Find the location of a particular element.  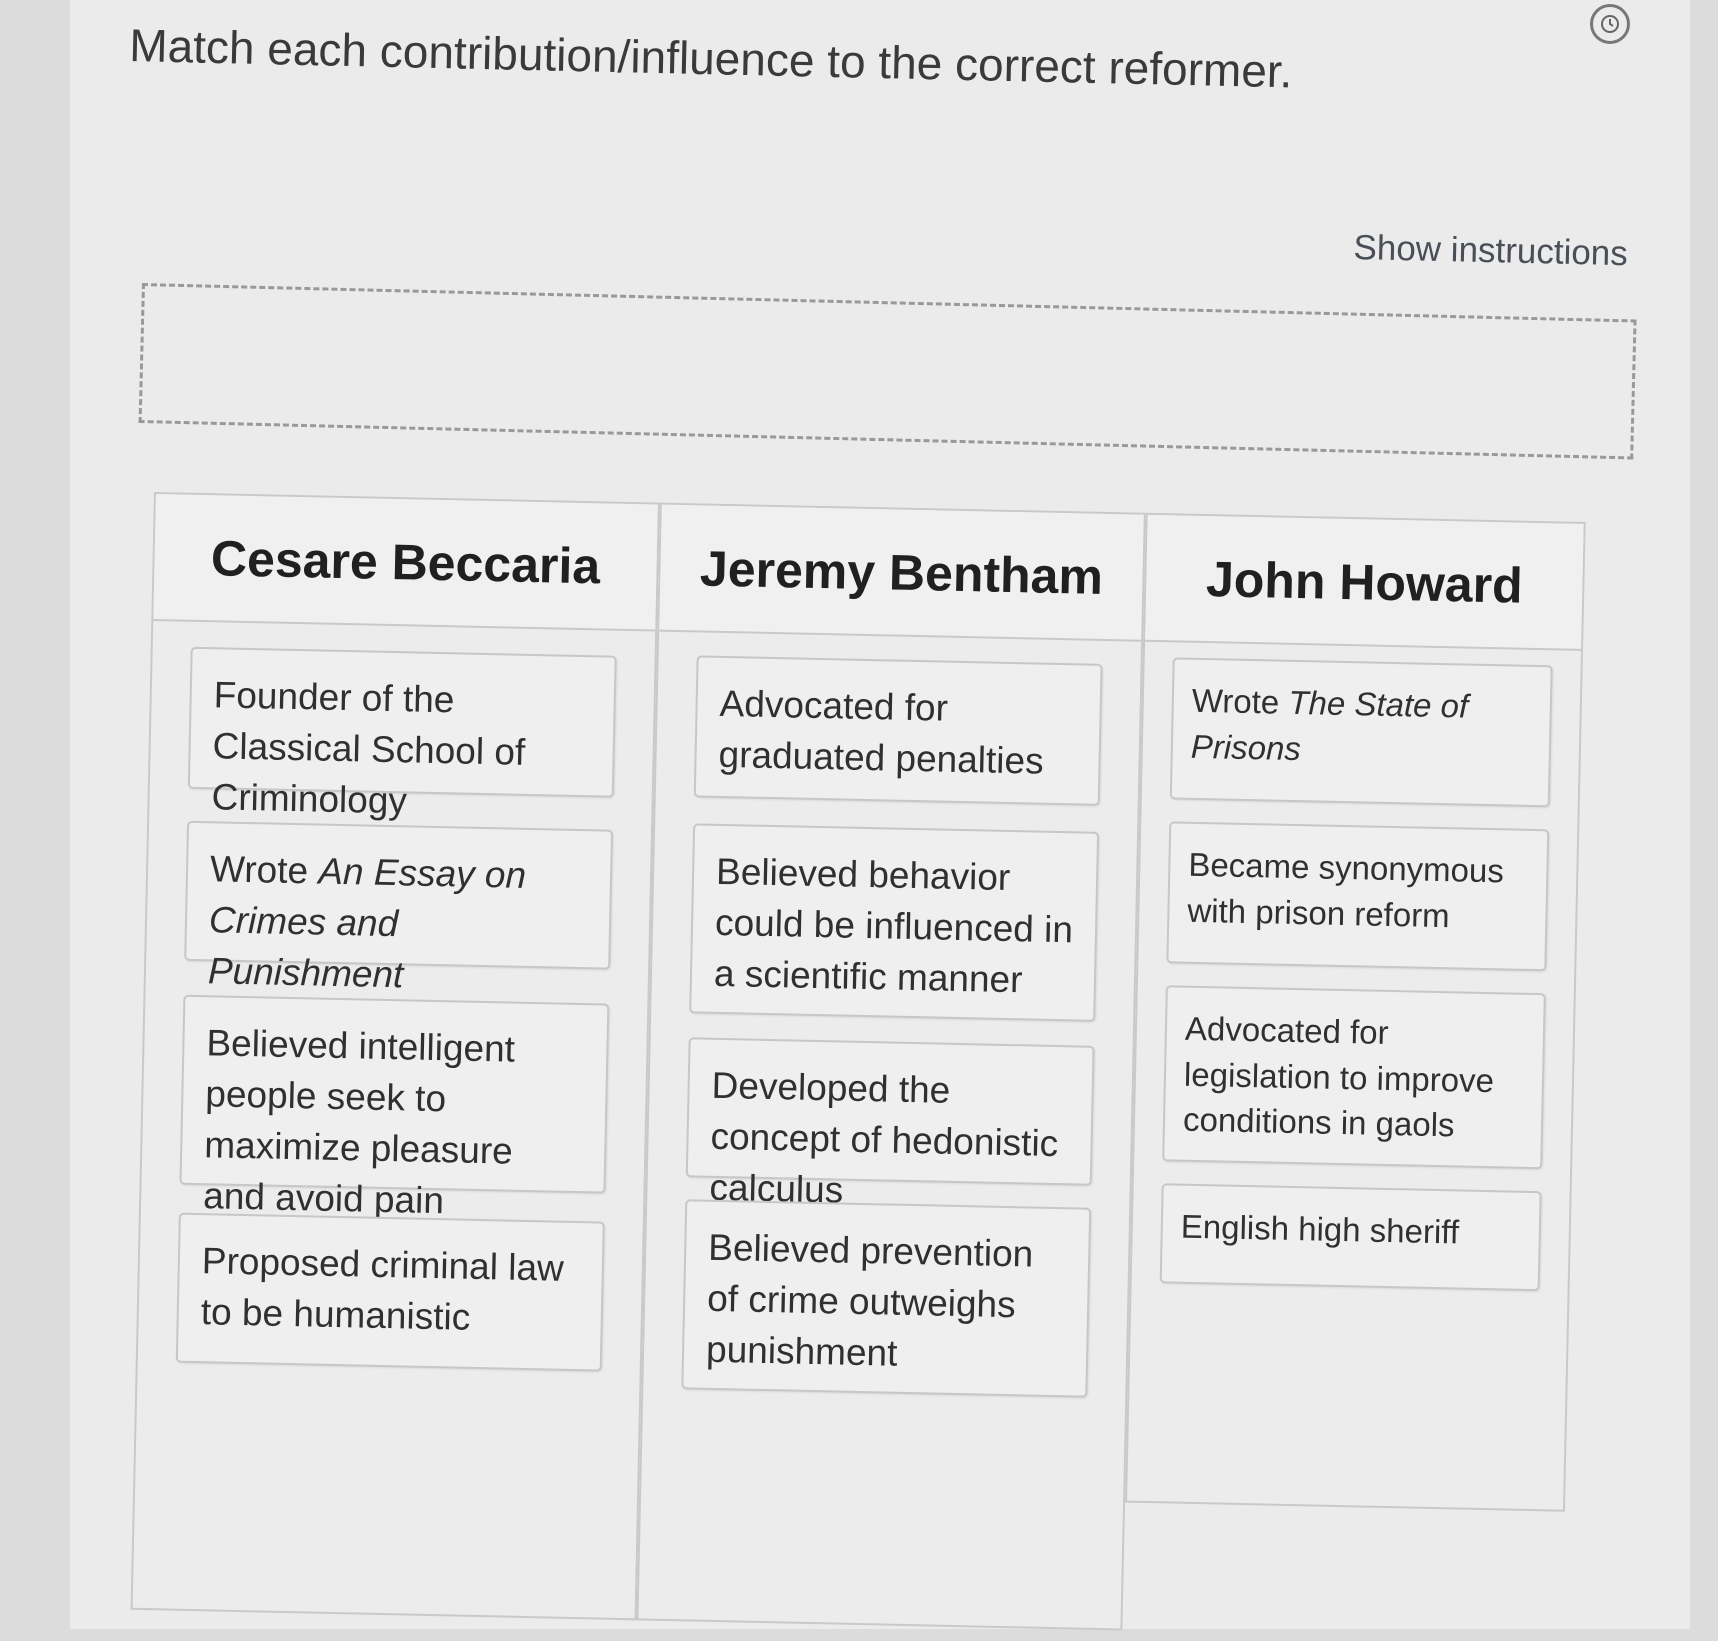

column-header: John Howard is located at coordinates (1364, 582).